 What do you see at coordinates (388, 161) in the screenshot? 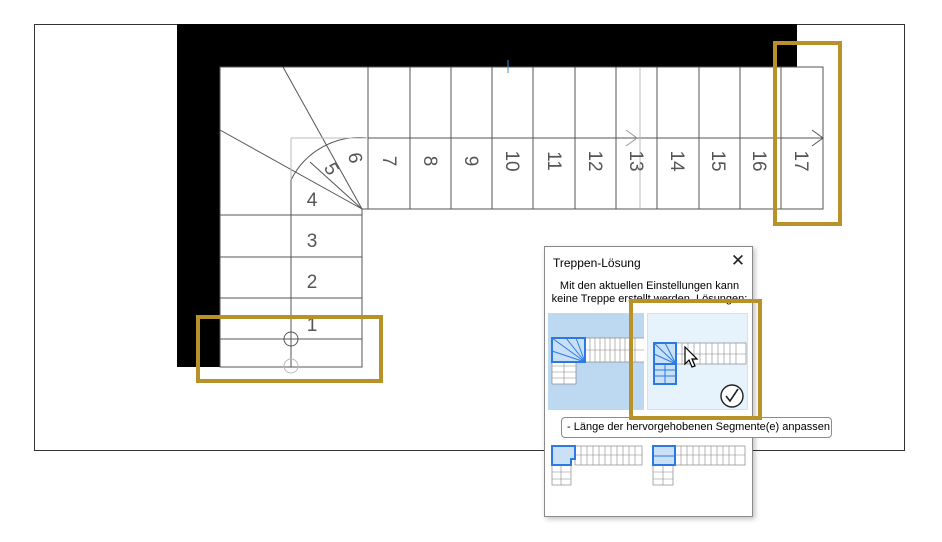
I see `step-number-7: 7` at bounding box center [388, 161].